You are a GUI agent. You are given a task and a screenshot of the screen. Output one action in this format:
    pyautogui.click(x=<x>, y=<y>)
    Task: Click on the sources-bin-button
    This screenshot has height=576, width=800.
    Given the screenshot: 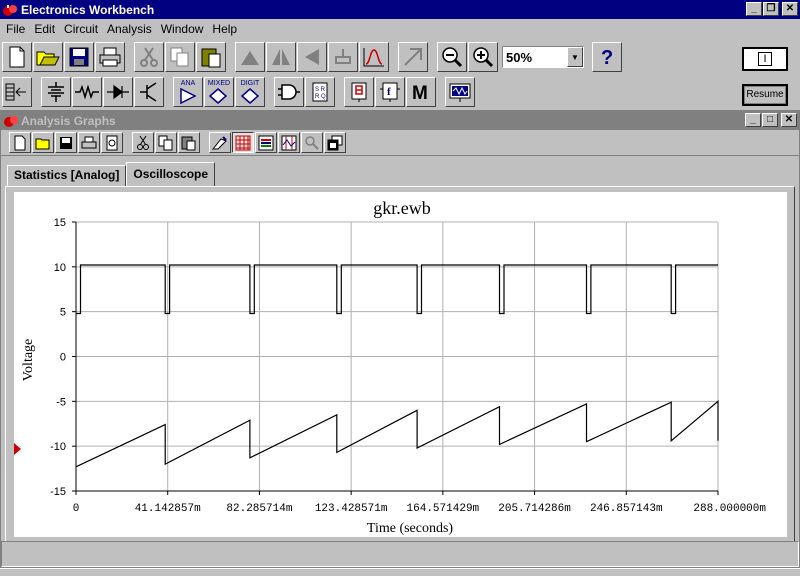 What is the action you would take?
    pyautogui.click(x=56, y=92)
    